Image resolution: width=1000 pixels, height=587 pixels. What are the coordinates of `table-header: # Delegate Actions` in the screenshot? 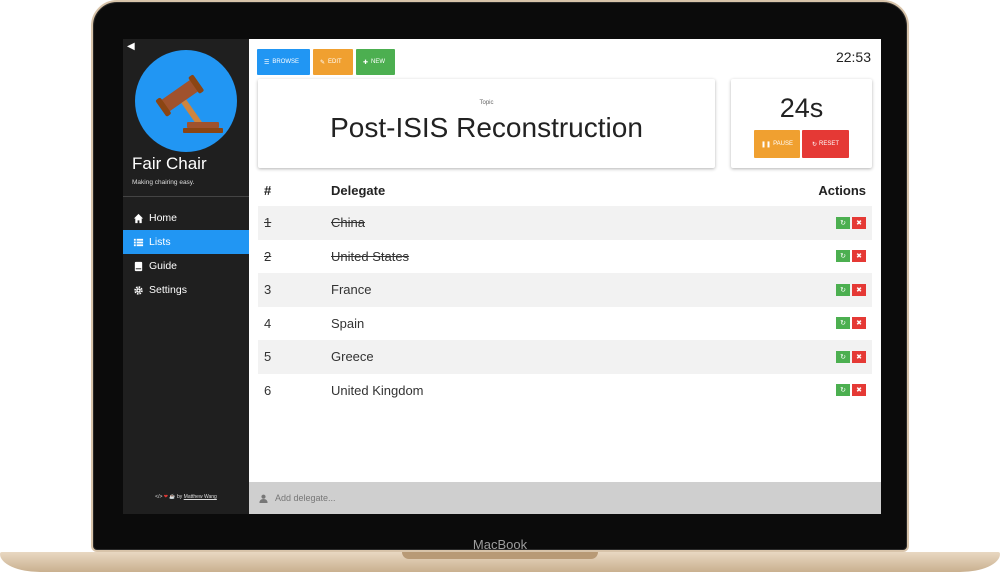 It's located at (565, 190).